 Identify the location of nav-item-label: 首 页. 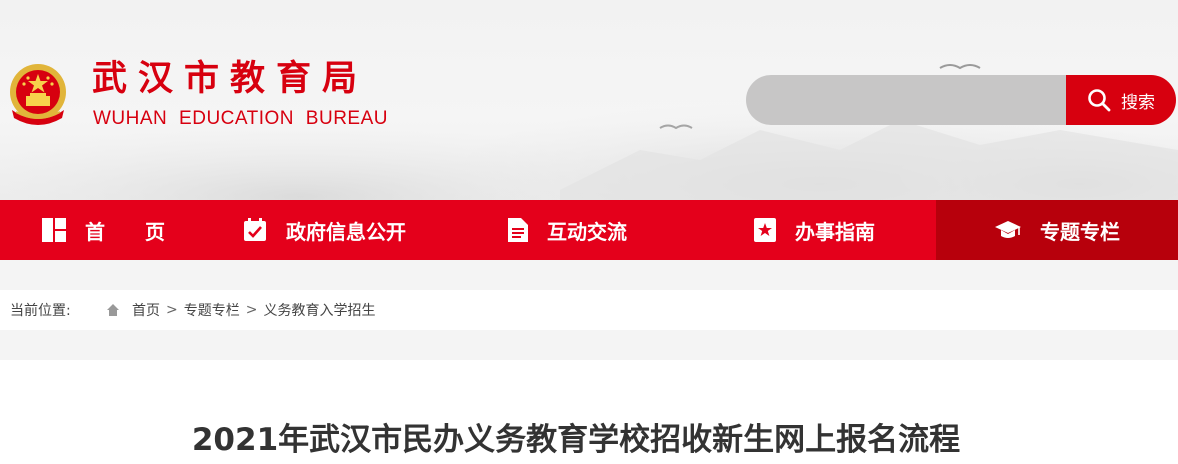
(125, 231).